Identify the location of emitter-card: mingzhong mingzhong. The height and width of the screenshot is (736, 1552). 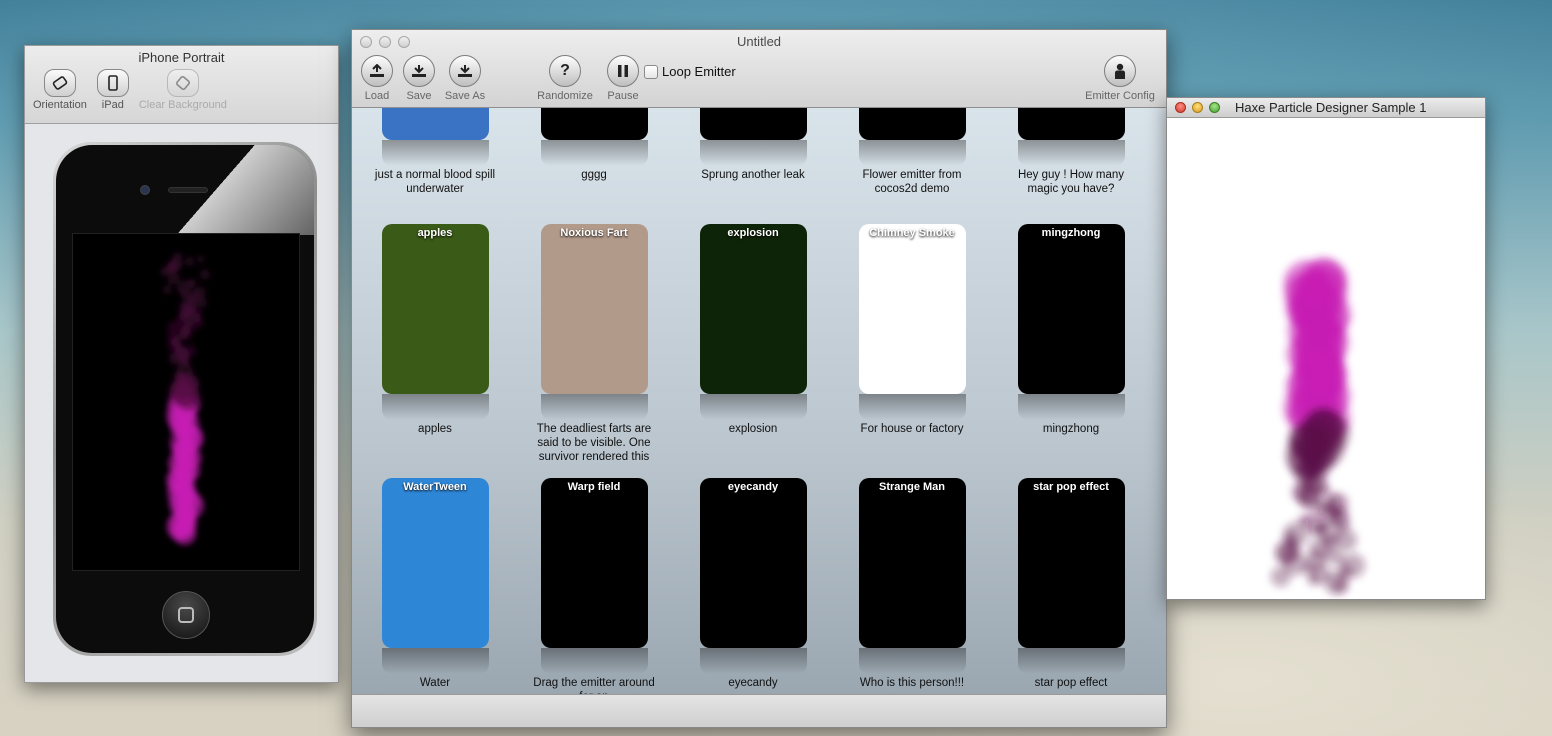
(1071, 344).